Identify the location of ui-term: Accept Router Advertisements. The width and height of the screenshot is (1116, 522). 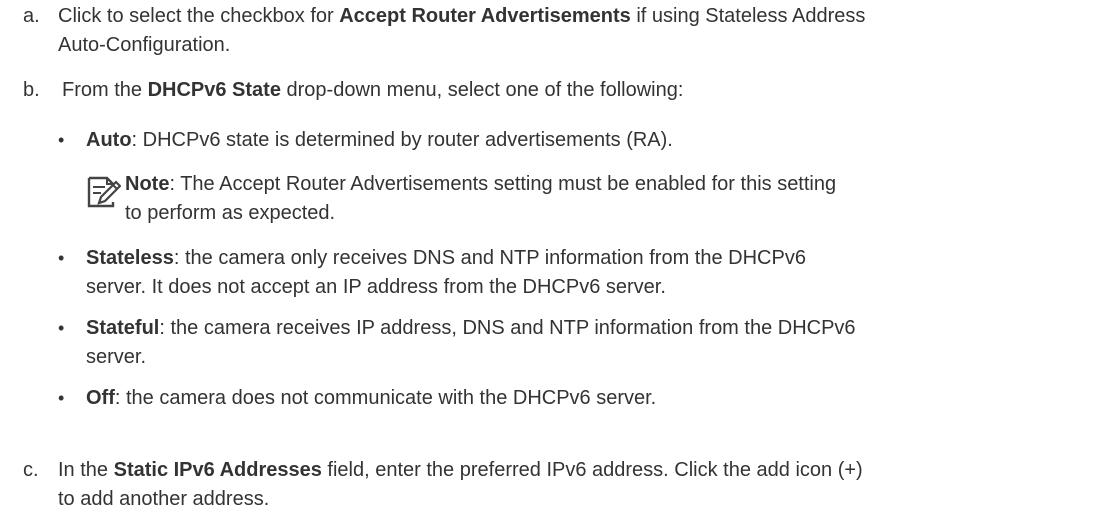
(485, 16).